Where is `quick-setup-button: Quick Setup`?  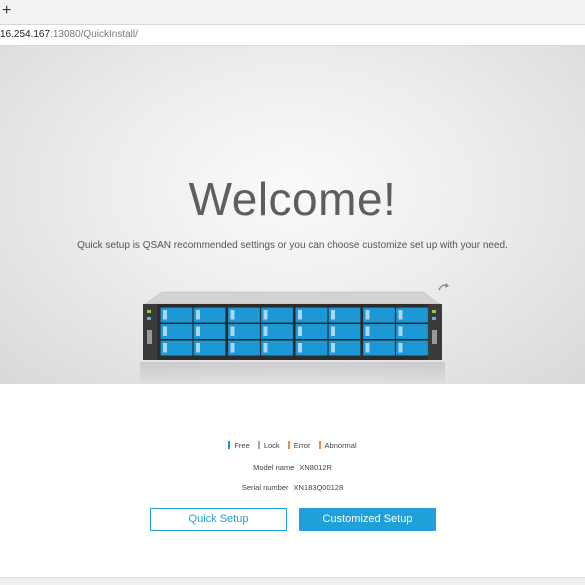 quick-setup-button: Quick Setup is located at coordinates (218, 519).